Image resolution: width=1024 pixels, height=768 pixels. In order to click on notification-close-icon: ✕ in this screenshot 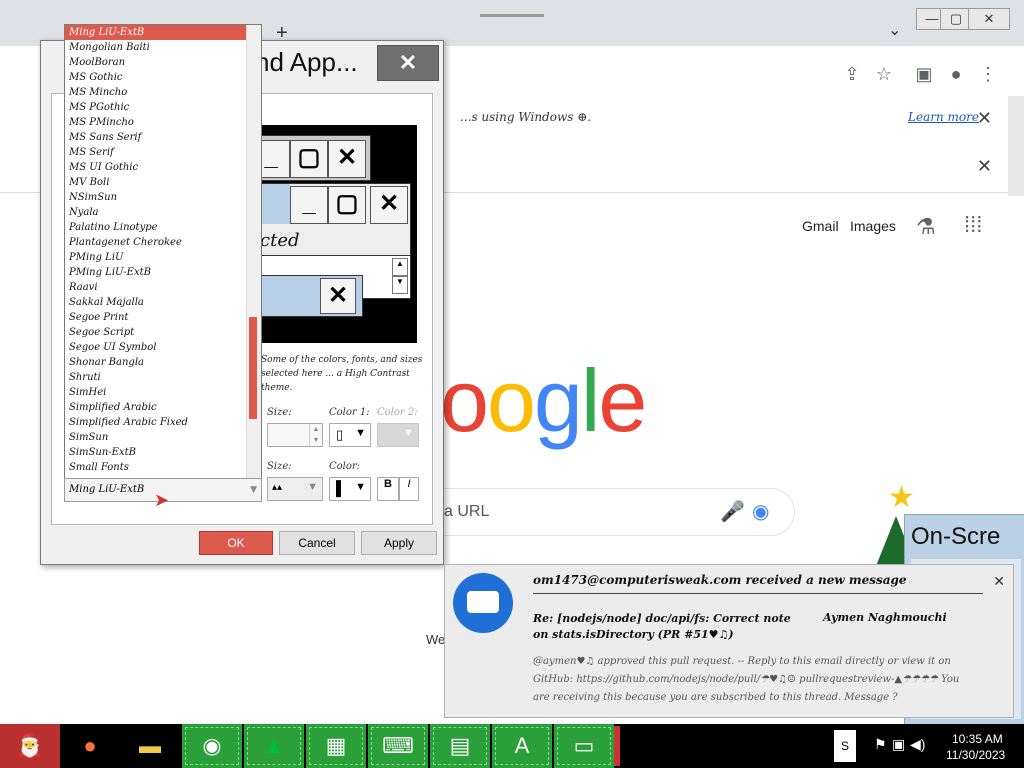, I will do `click(999, 581)`.